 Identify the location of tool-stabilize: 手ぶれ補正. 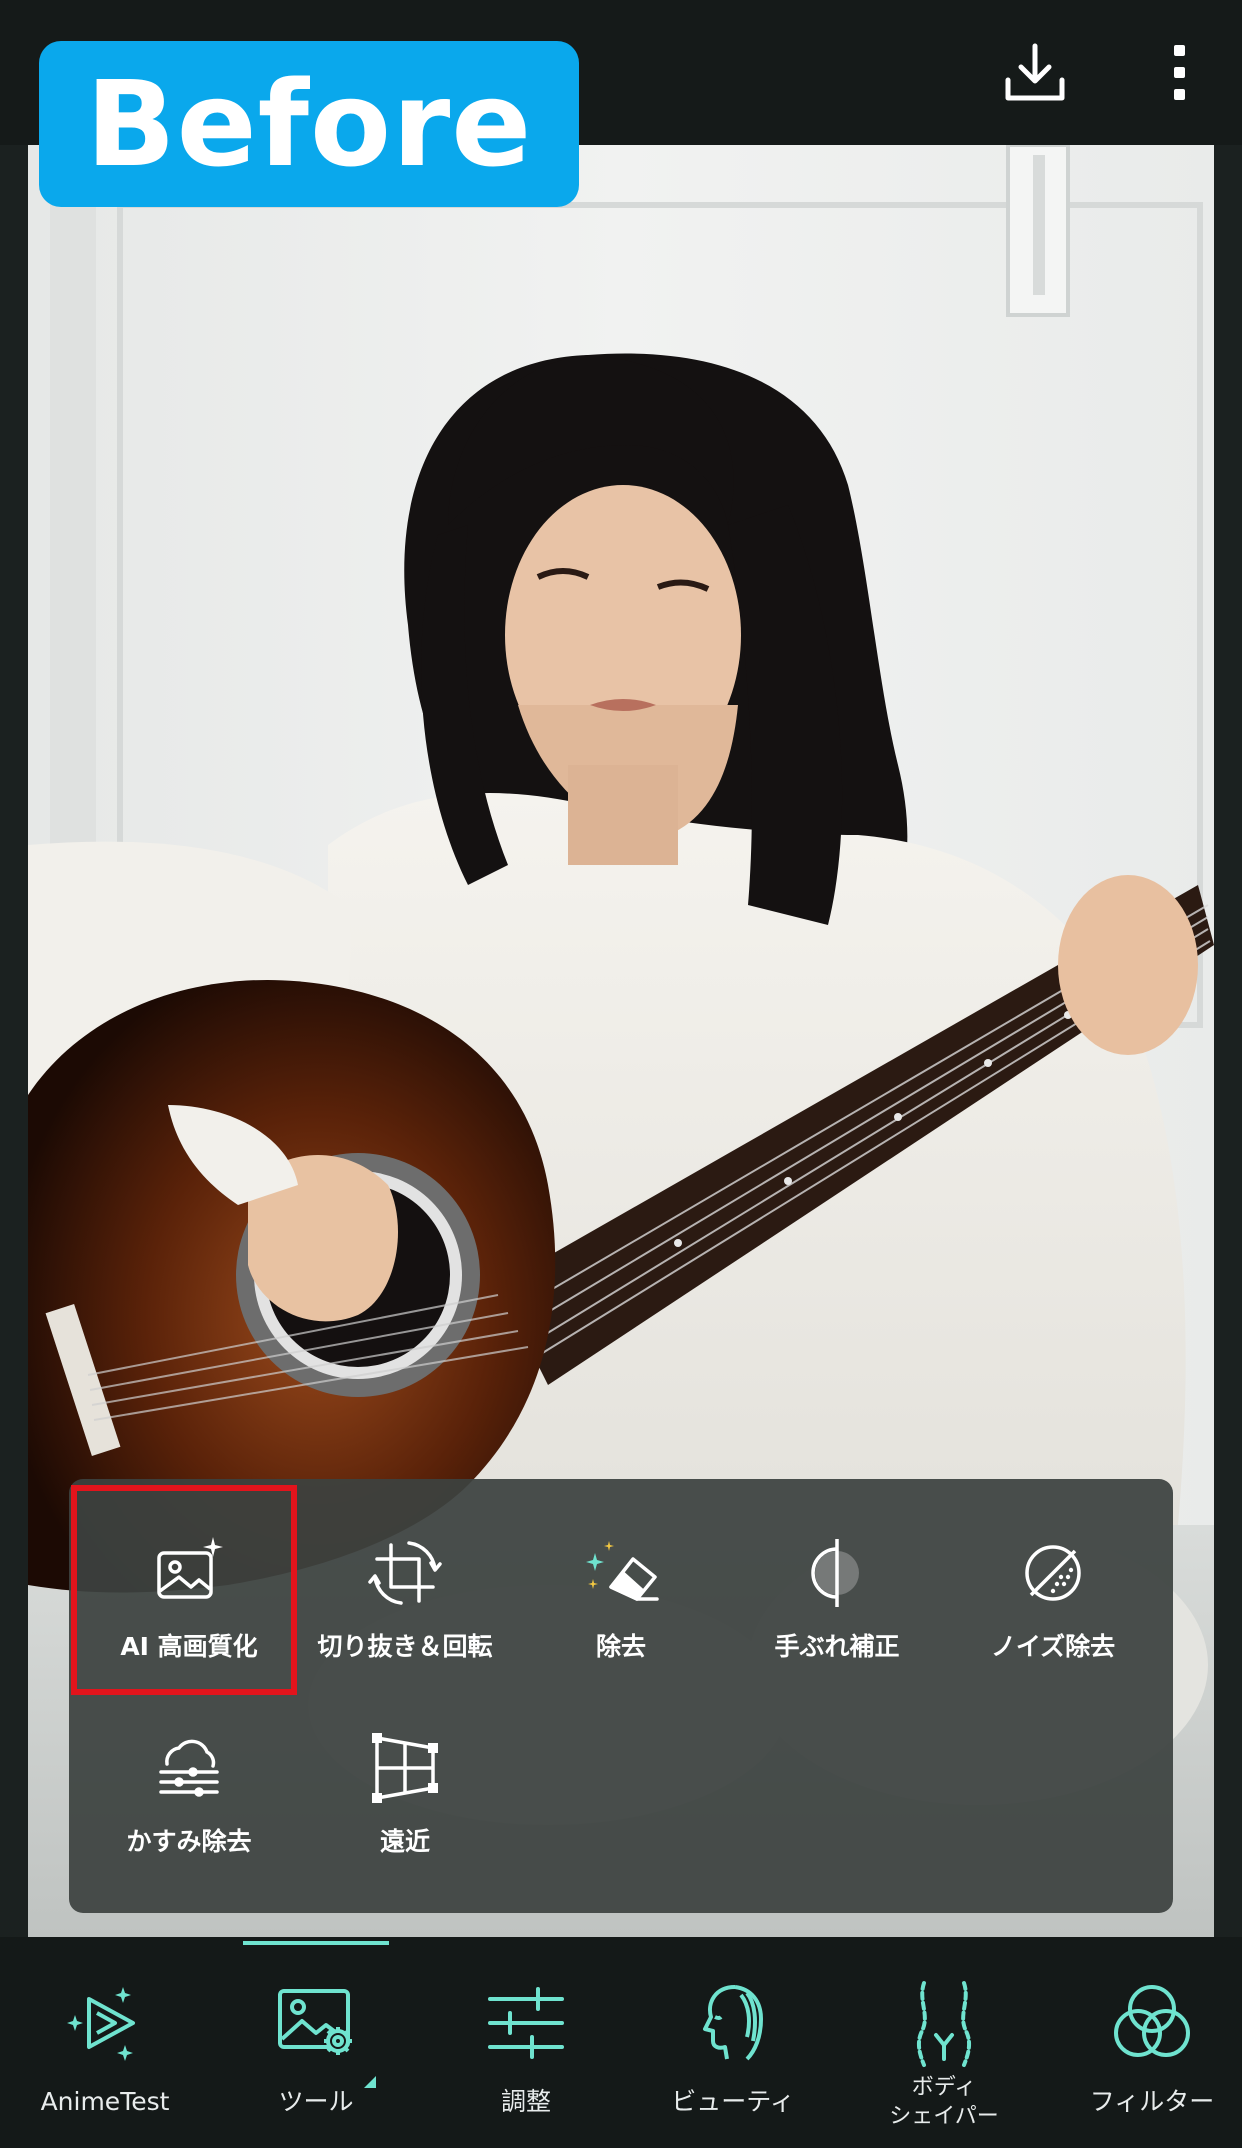
(837, 1610).